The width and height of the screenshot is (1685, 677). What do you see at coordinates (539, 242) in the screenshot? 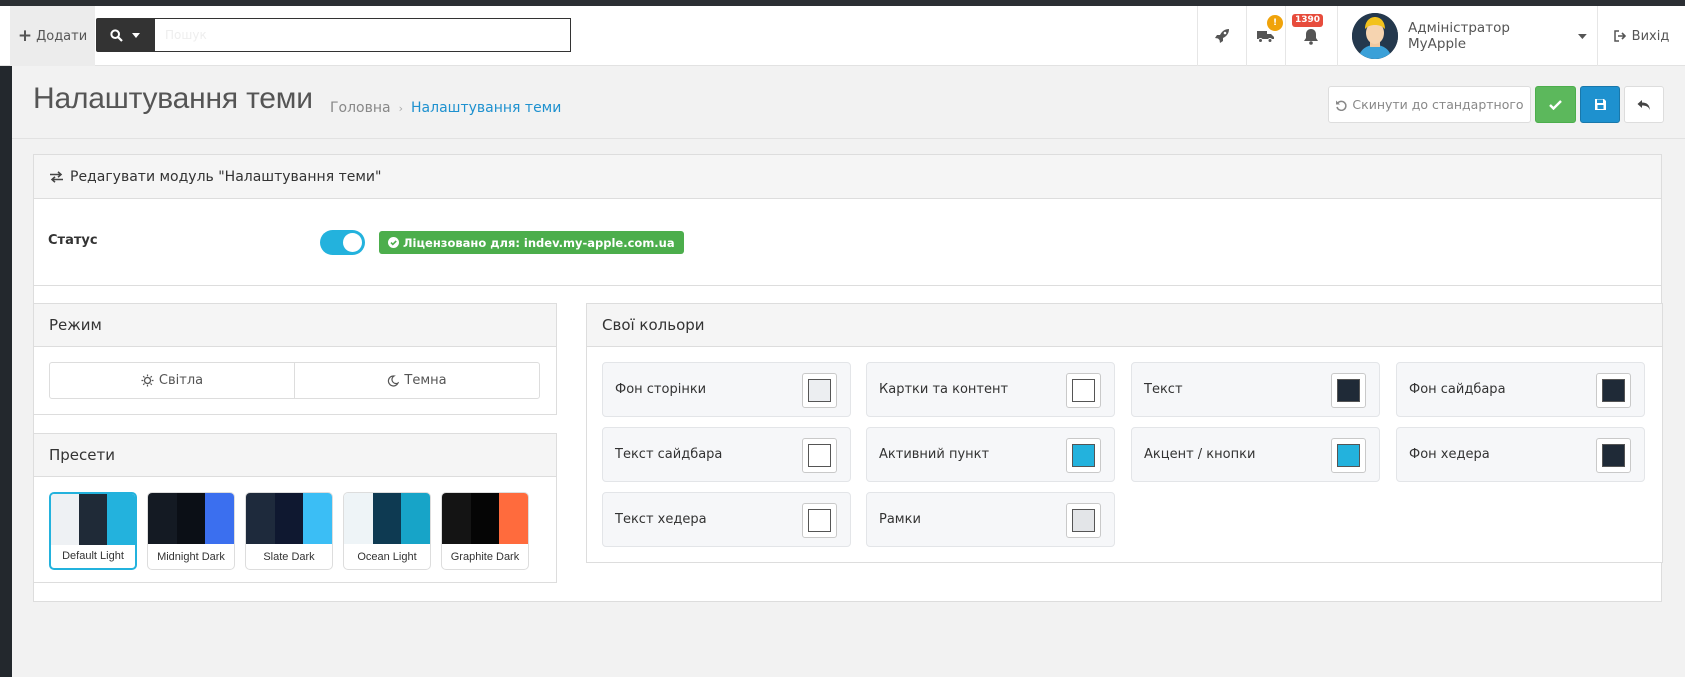
I see `license-text: Ліцензовано для: indev.my-apple.com.ua` at bounding box center [539, 242].